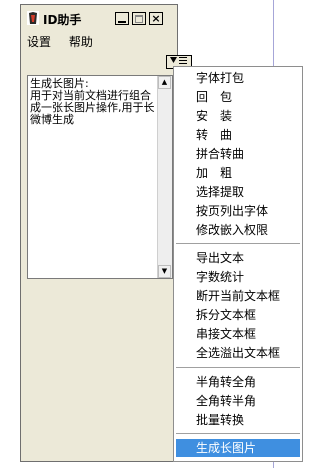 This screenshot has width=320, height=468. I want to click on scroll-up-arrow-icon: ▲, so click(164, 82).